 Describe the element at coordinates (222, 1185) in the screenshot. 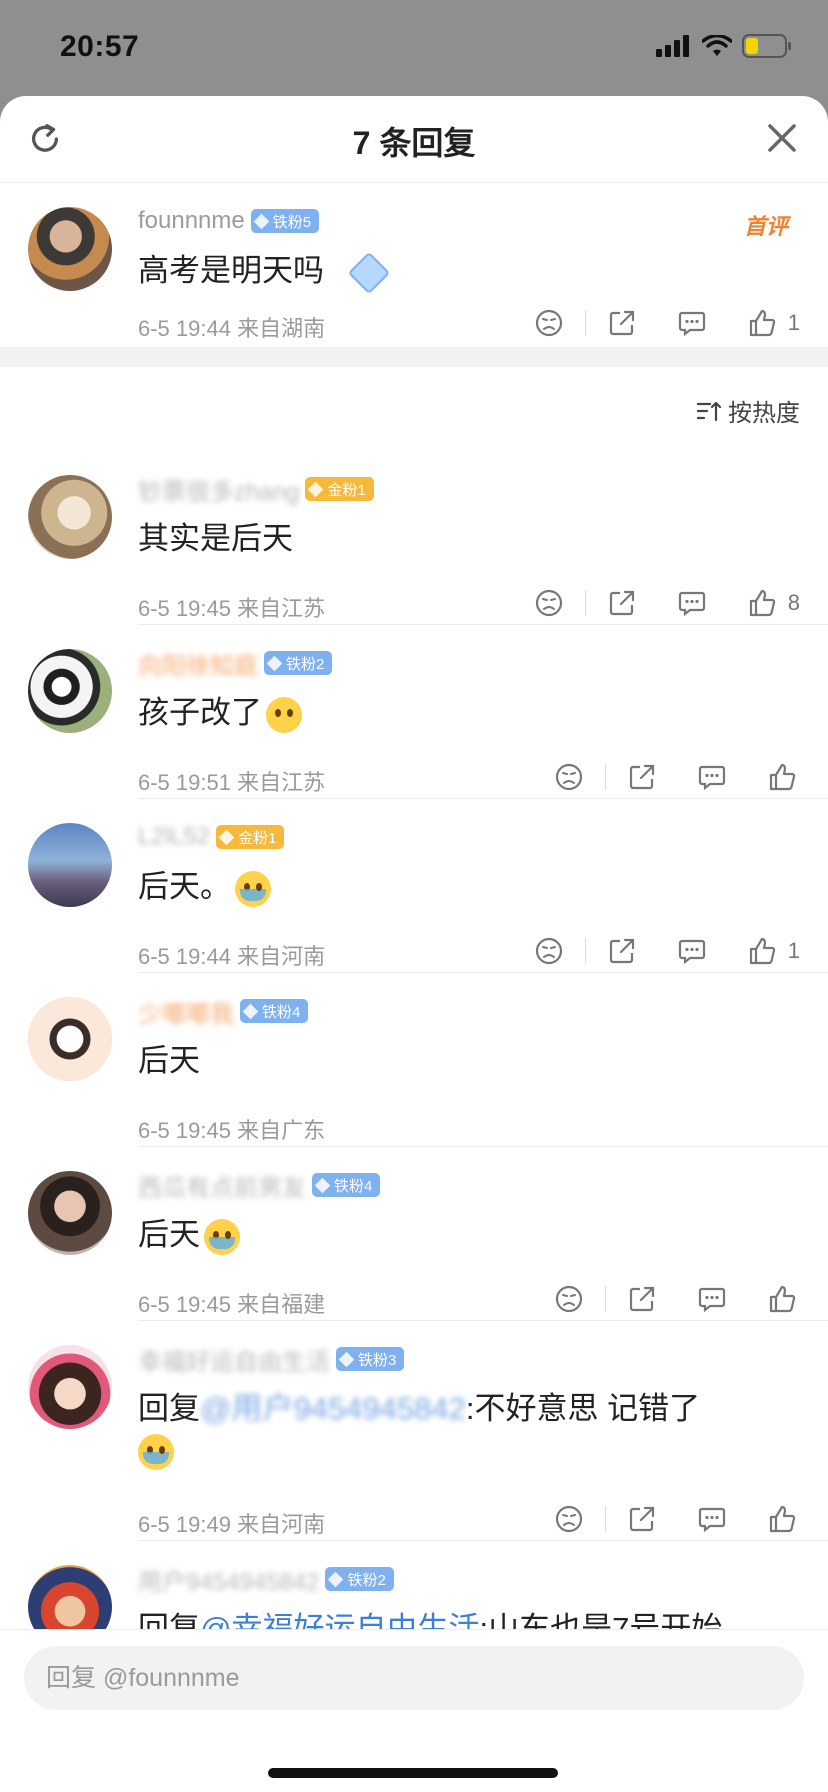

I see `username: 西瓜有点前男友` at that location.